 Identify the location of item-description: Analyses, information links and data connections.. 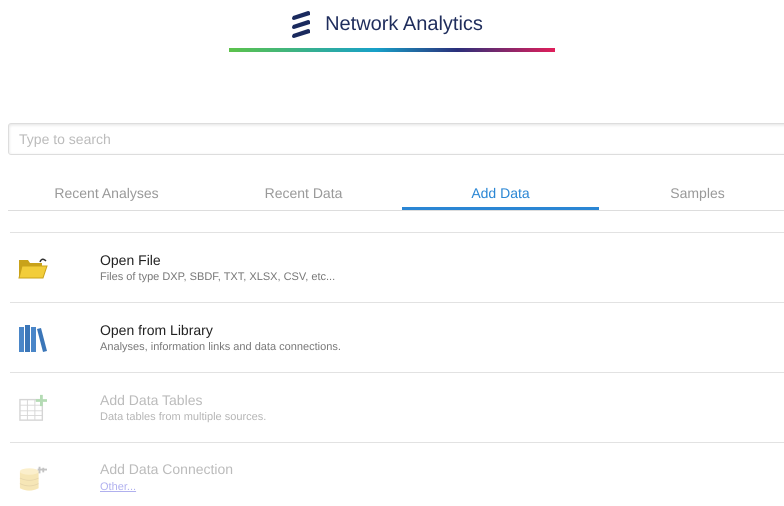
(220, 347).